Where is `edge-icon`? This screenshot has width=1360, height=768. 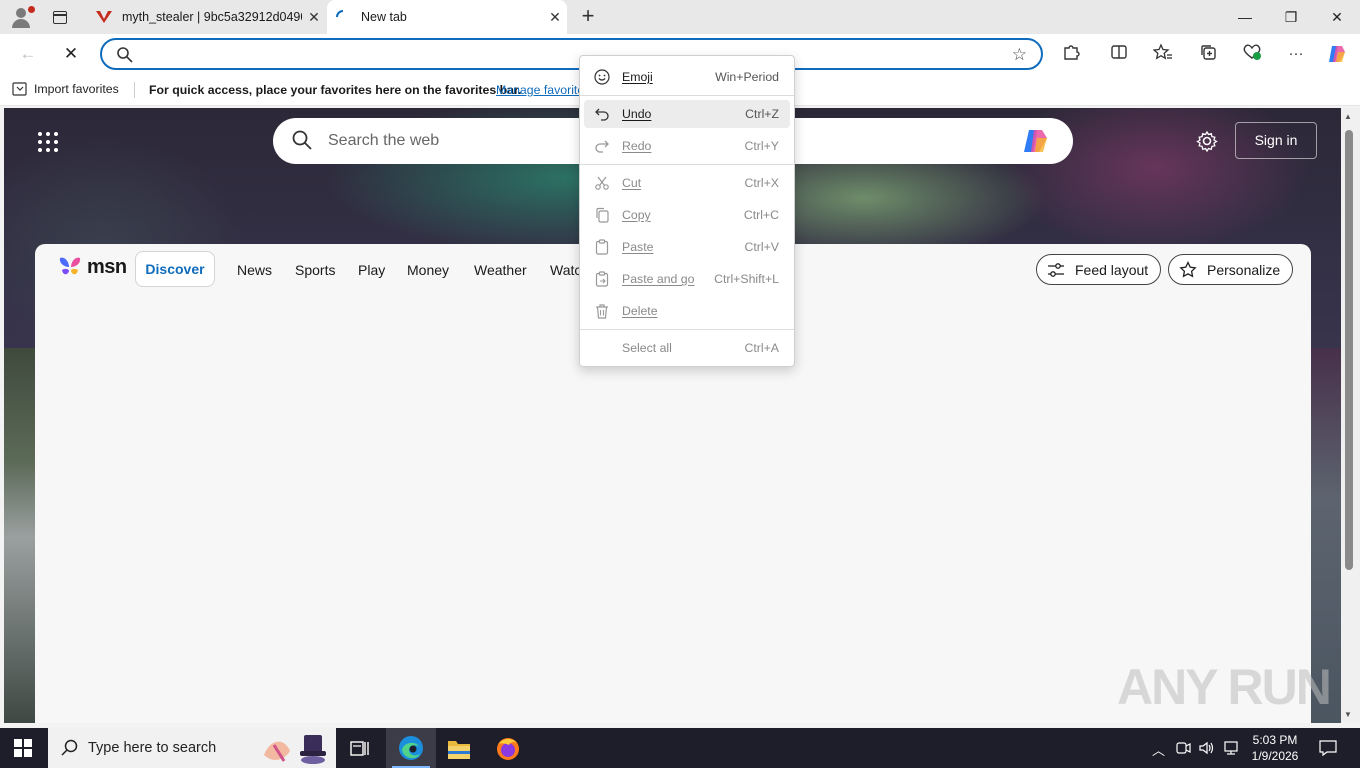
edge-icon is located at coordinates (411, 748).